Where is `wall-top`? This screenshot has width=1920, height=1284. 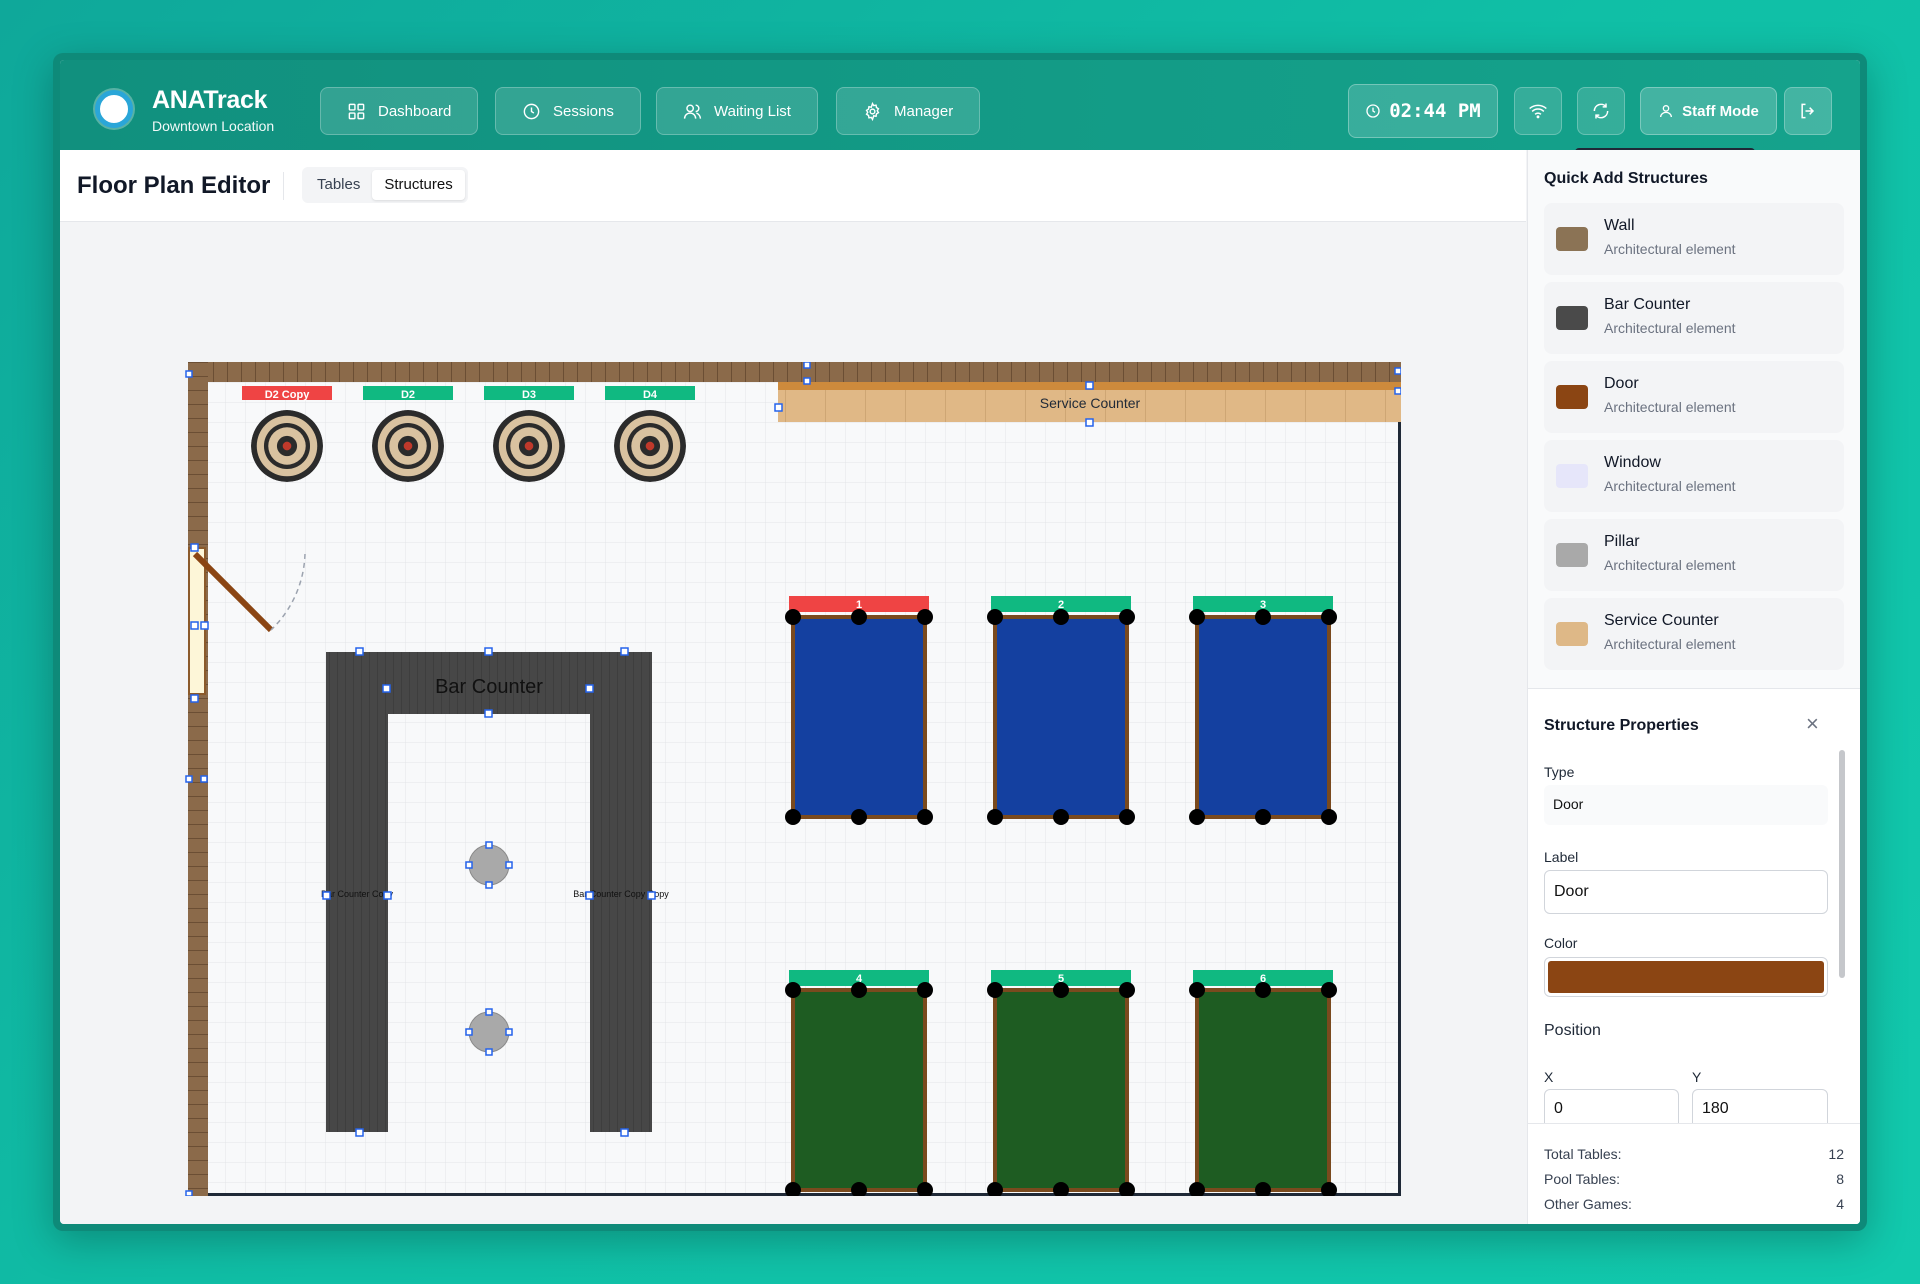 wall-top is located at coordinates (794, 372).